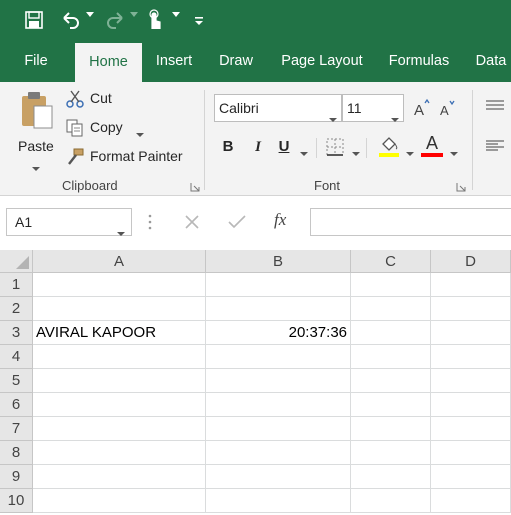 This screenshot has height=515, width=511. I want to click on row-header: 1, so click(16, 285).